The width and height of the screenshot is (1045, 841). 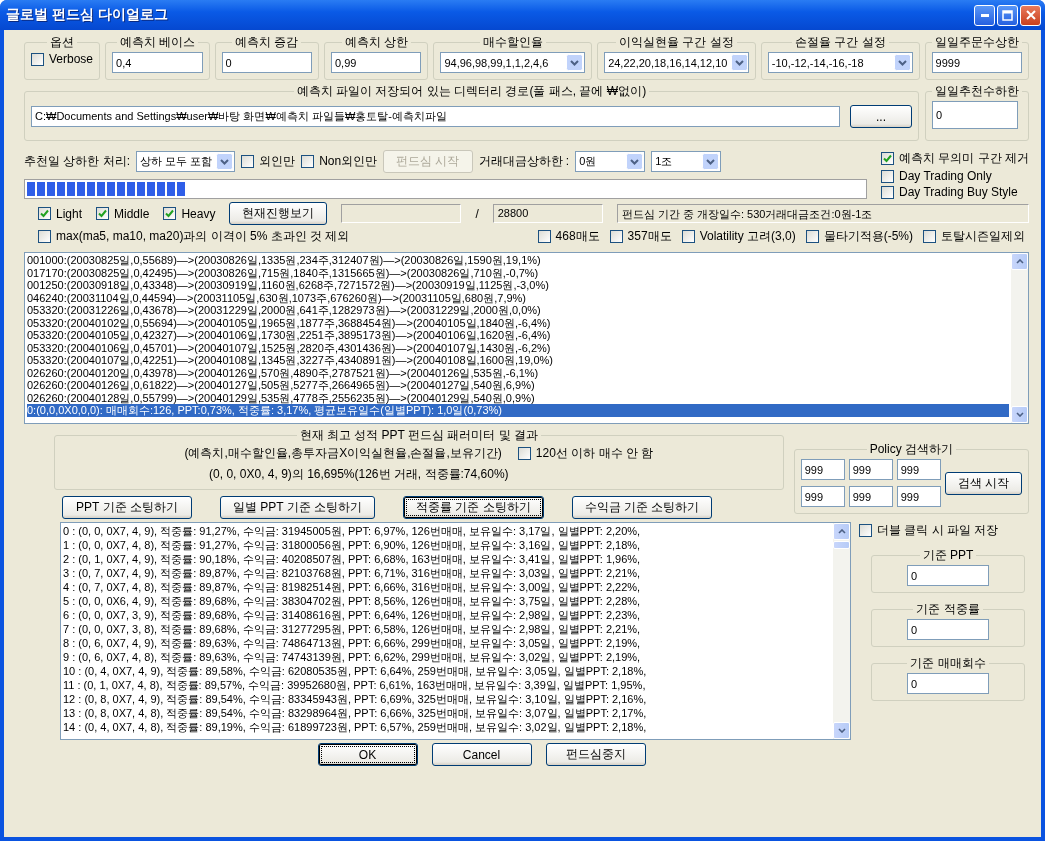 I want to click on sort-button: 수익금 기준 소팅하기, so click(x=642, y=507).